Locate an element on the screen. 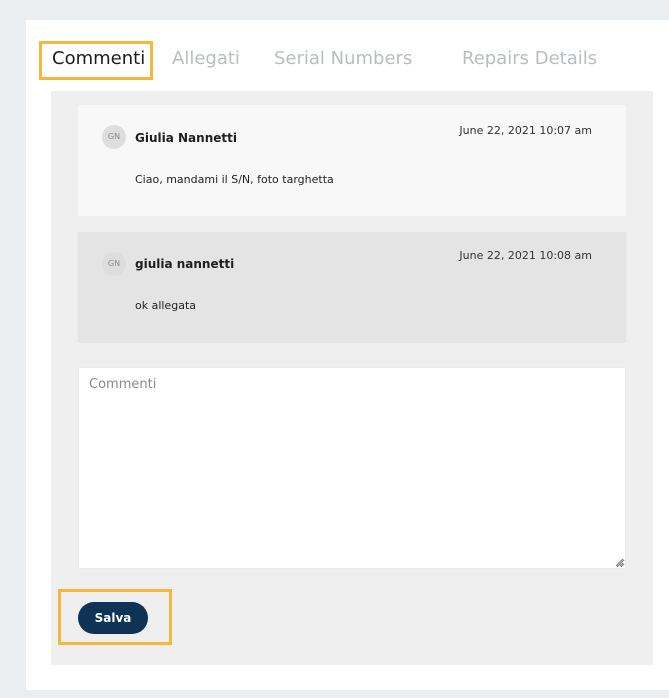 The width and height of the screenshot is (669, 698). comment-author: Giulia Nannetti is located at coordinates (186, 138).